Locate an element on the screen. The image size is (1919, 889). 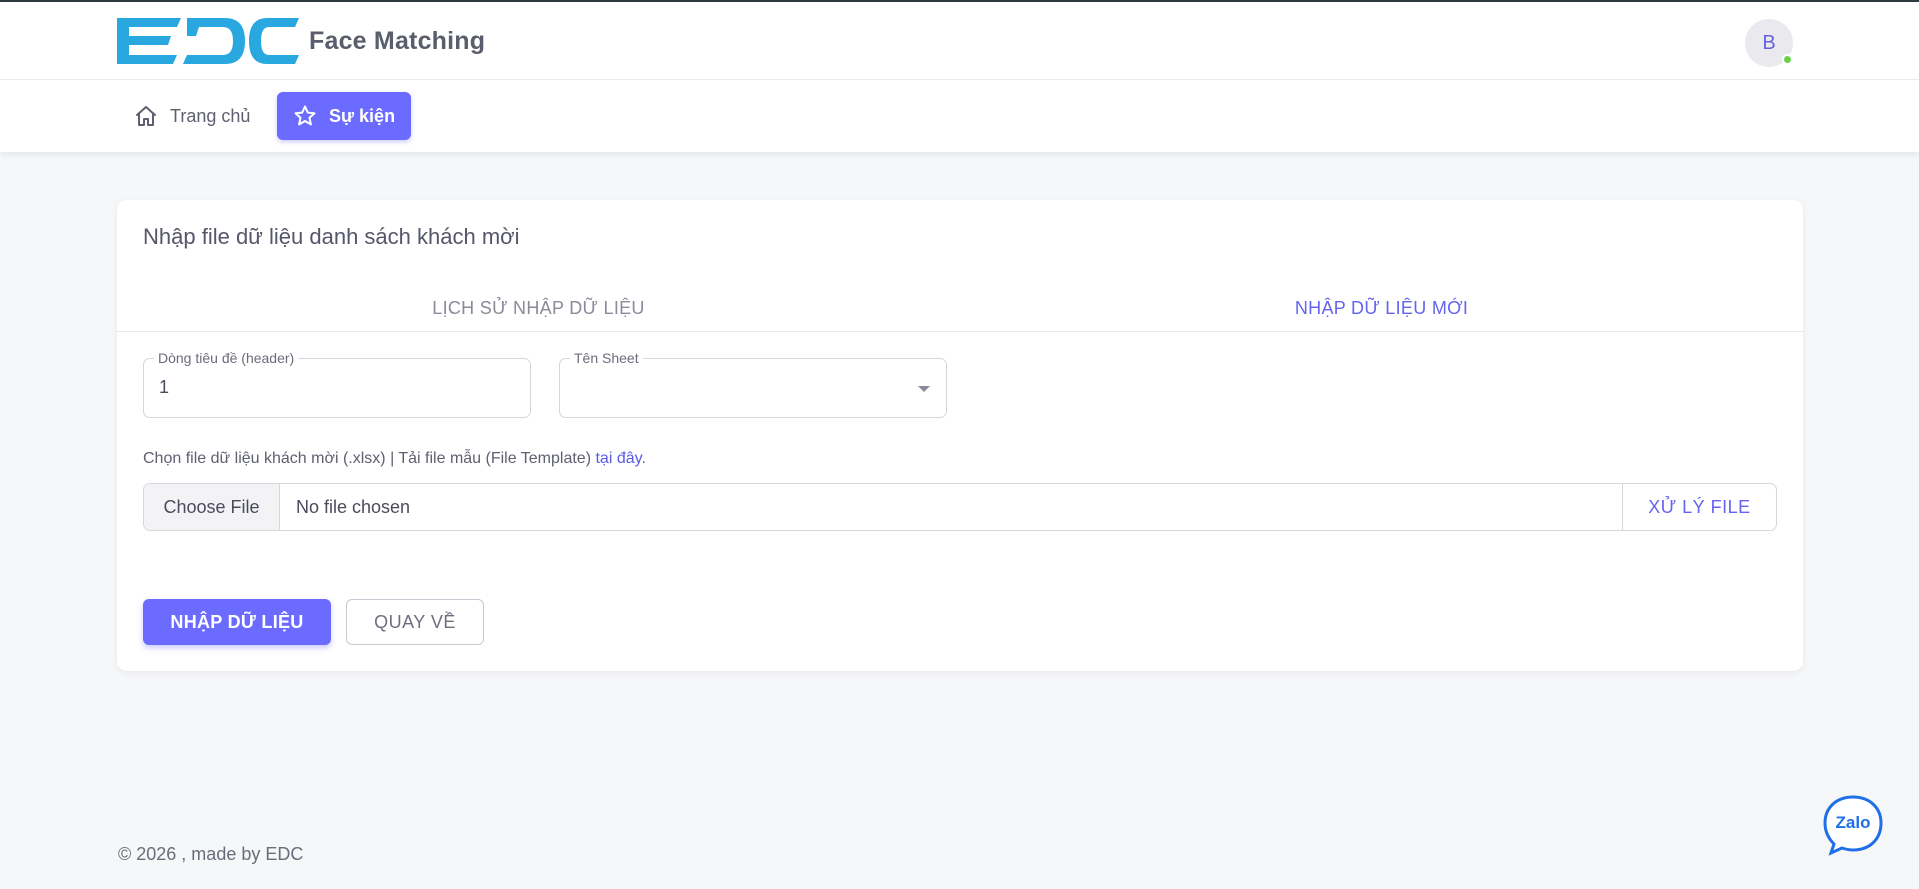
zalo-label: Zalo is located at coordinates (1853, 822).